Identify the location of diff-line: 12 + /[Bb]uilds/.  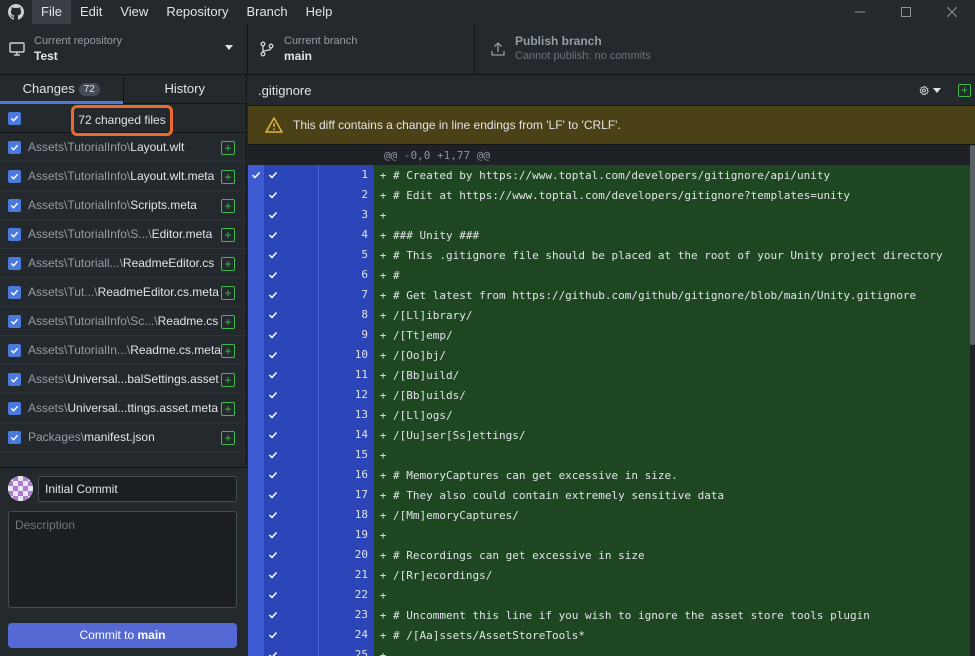
(609, 395).